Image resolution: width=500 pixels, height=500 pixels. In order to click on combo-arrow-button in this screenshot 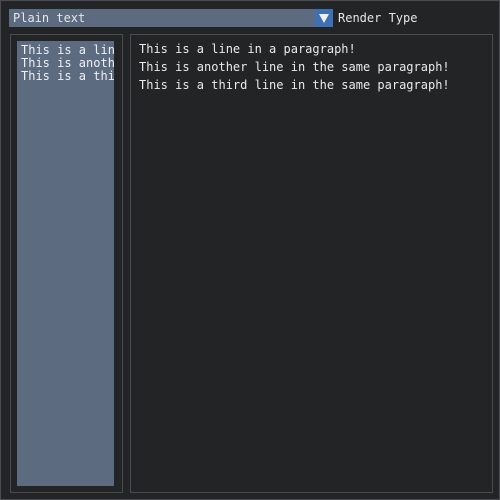, I will do `click(324, 18)`.